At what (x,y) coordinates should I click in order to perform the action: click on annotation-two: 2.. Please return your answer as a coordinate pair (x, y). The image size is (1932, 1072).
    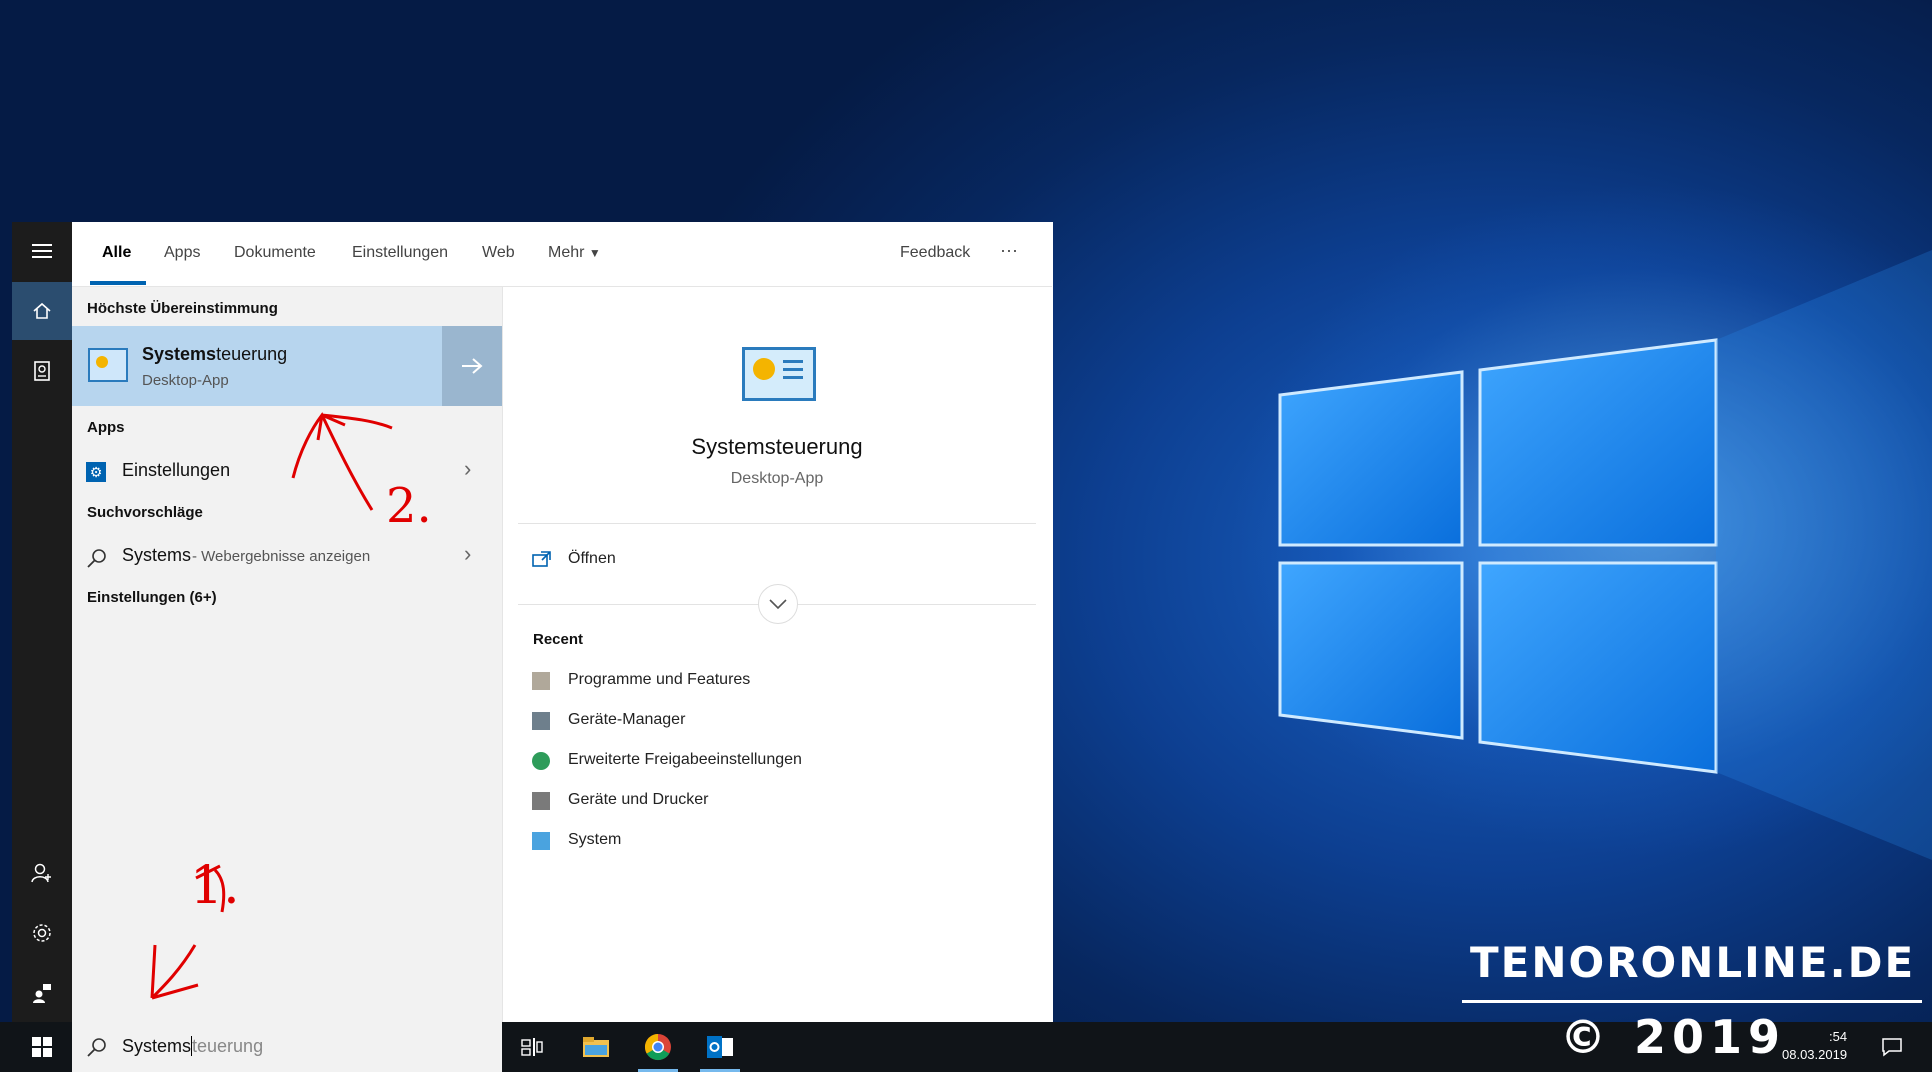
    Looking at the image, I should click on (409, 506).